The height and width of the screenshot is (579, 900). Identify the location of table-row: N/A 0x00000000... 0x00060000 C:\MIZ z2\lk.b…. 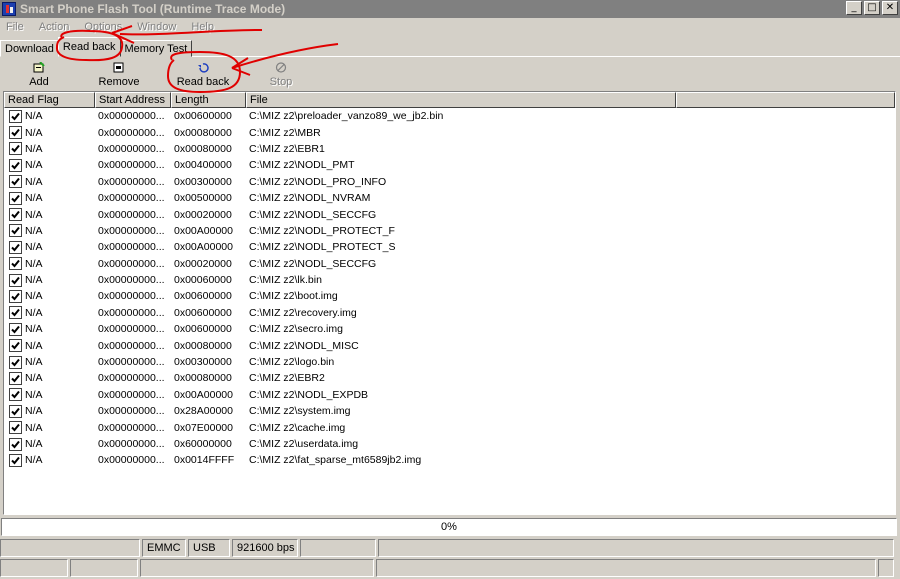
(449, 280).